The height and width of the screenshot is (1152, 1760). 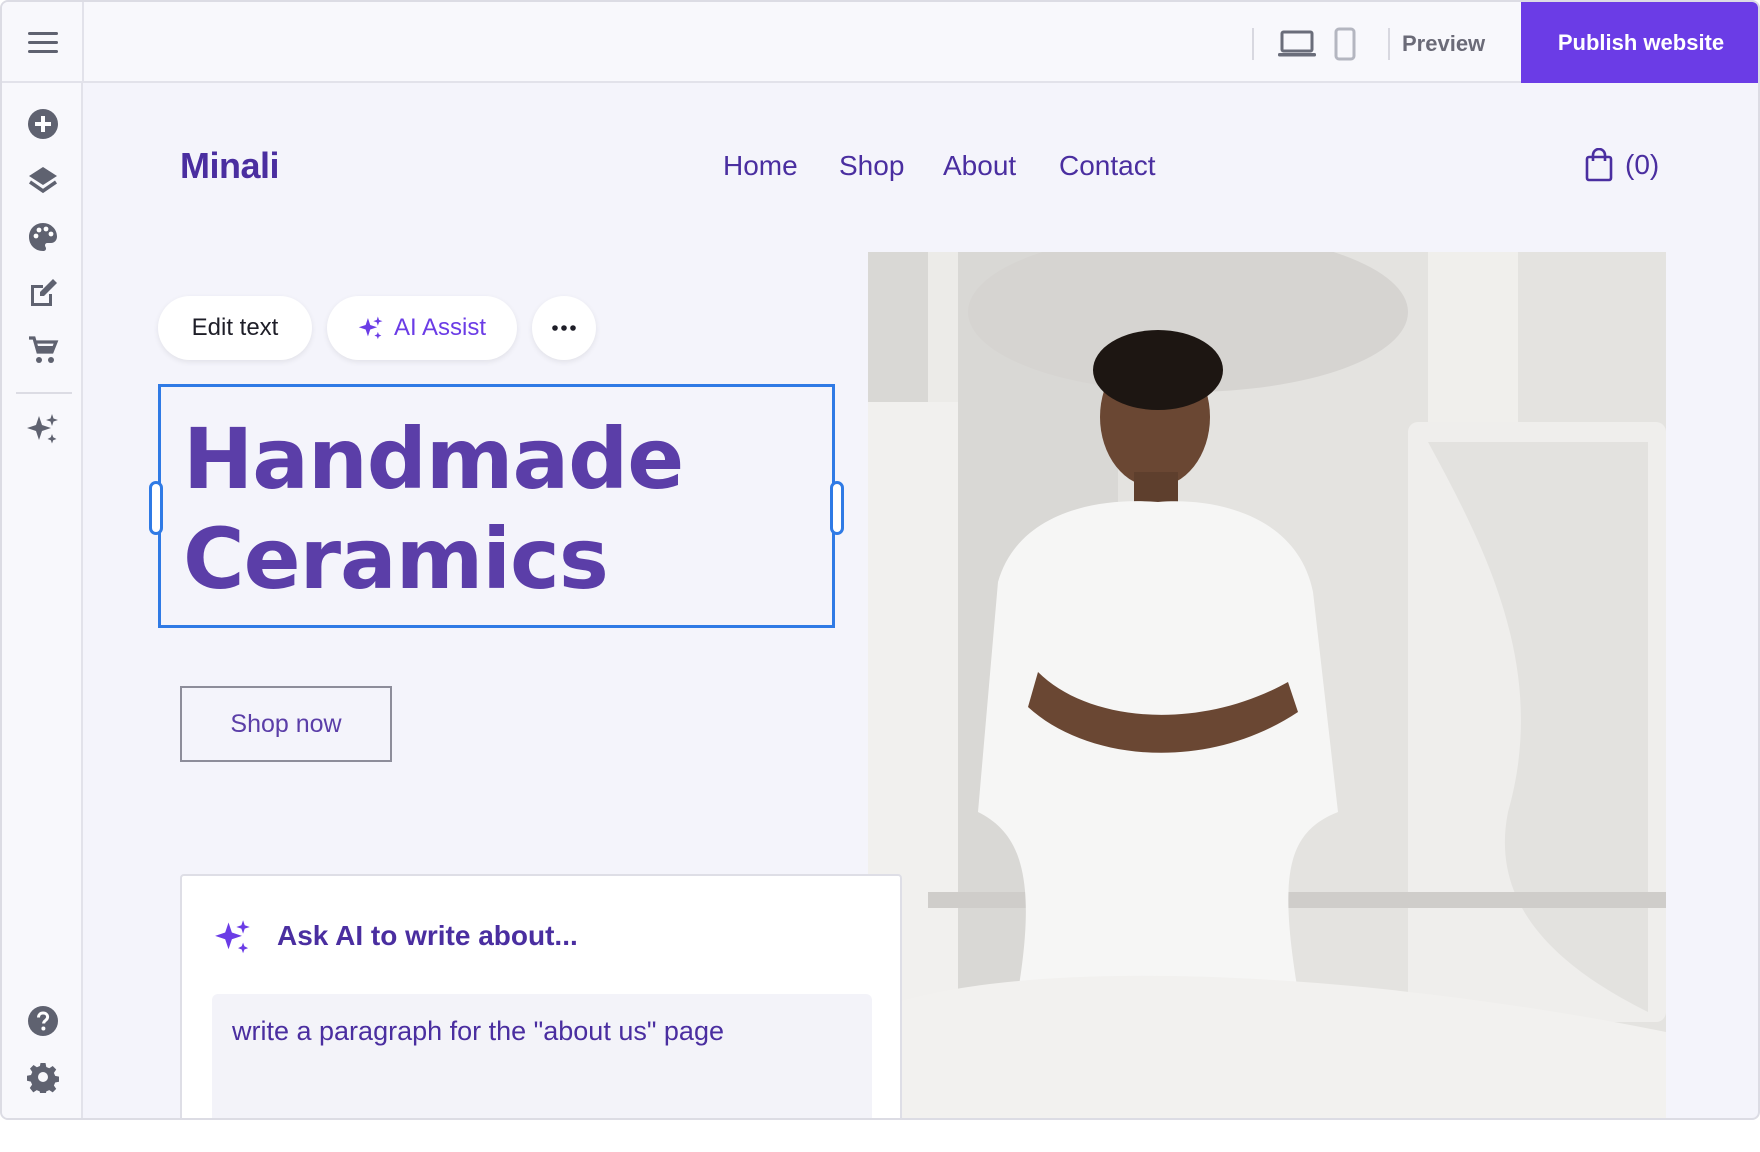 I want to click on right-resize-handle, so click(x=837, y=508).